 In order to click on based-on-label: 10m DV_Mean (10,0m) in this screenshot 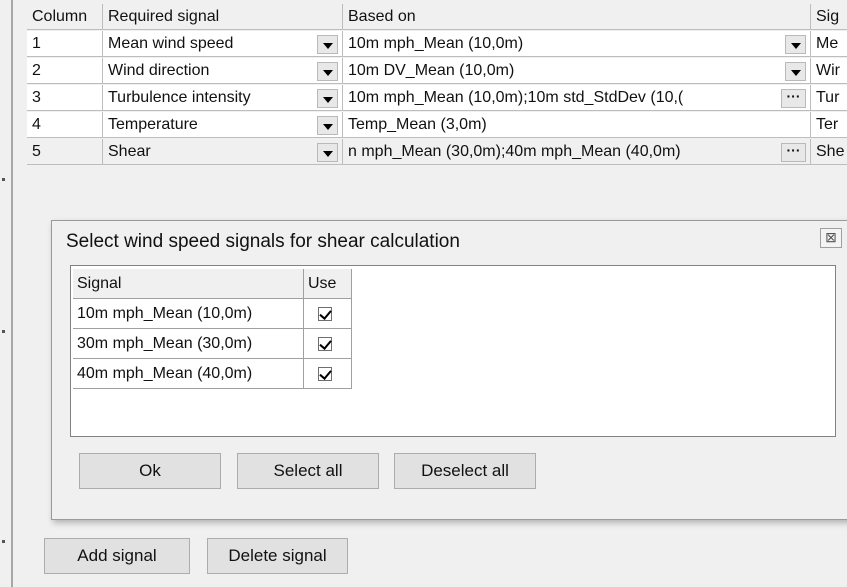, I will do `click(431, 70)`.